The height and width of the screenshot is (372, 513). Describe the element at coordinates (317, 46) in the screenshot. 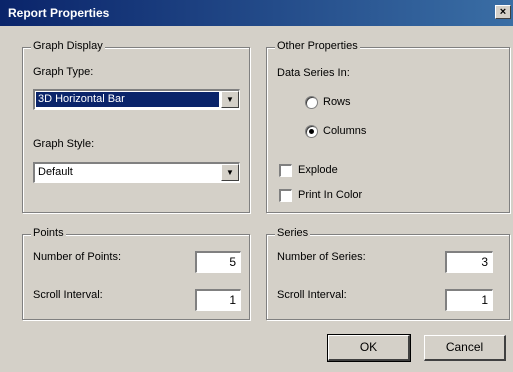

I see `other-properties-title: Other Properties` at that location.